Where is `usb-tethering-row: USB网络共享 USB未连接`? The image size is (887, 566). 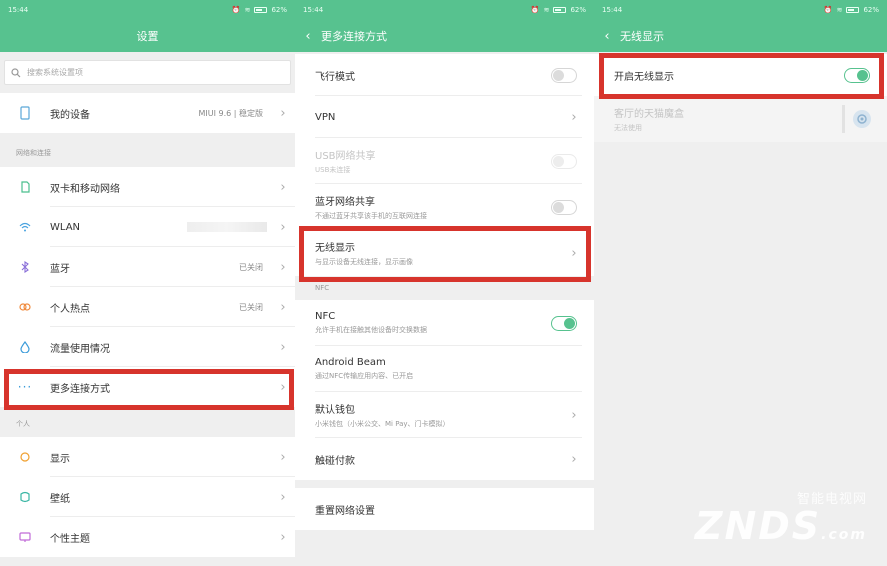 usb-tethering-row: USB网络共享 USB未连接 is located at coordinates (444, 161).